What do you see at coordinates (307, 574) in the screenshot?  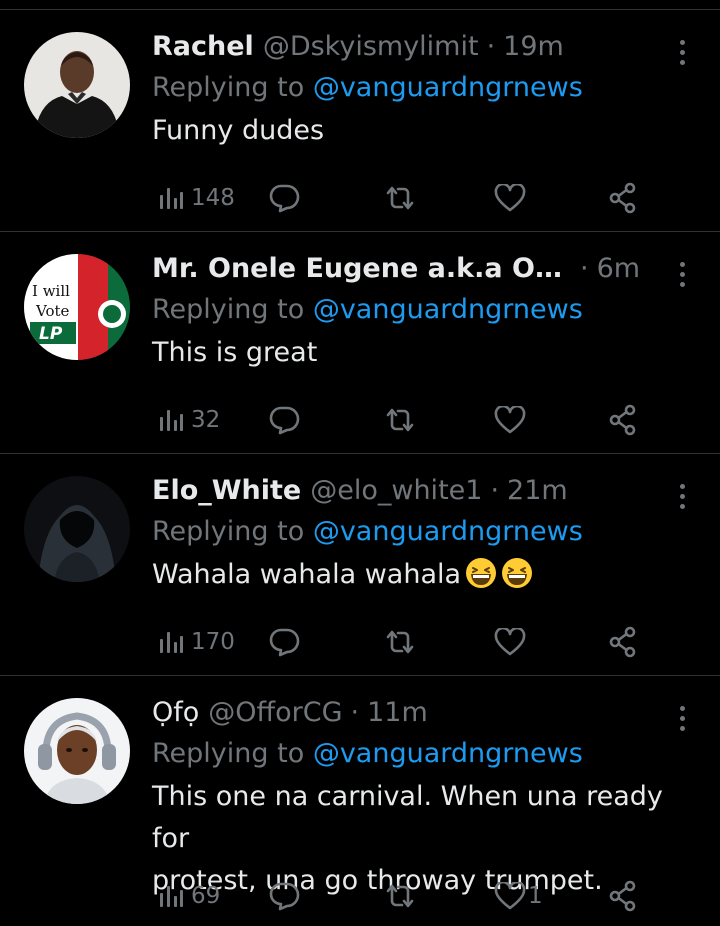 I see `tweet-text-content: Wahala wahala wahala` at bounding box center [307, 574].